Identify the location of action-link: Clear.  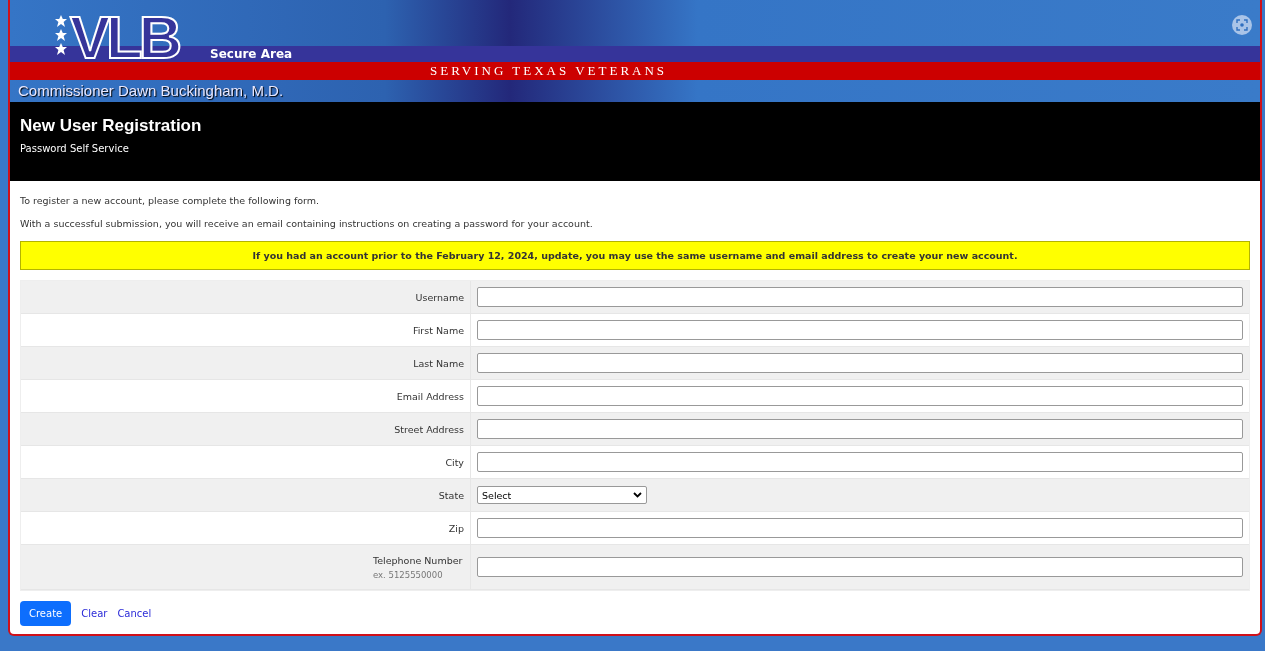
(94, 613).